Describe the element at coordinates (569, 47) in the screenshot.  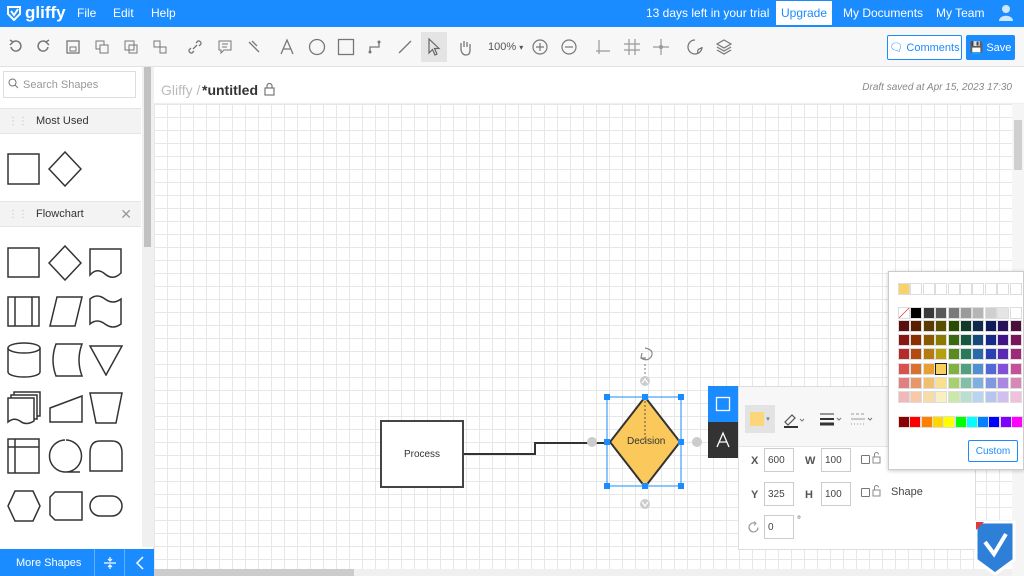
I see `zoom-out-icon` at that location.